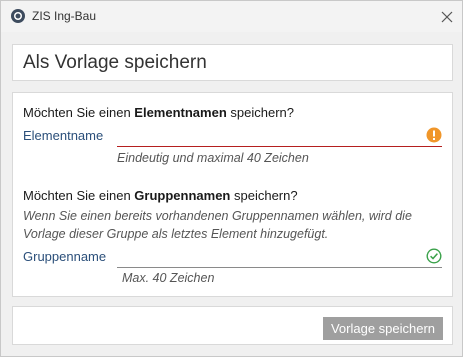 This screenshot has width=463, height=357. I want to click on element-name-hint: Eindeutig und maximal 40 Zeichen, so click(213, 158).